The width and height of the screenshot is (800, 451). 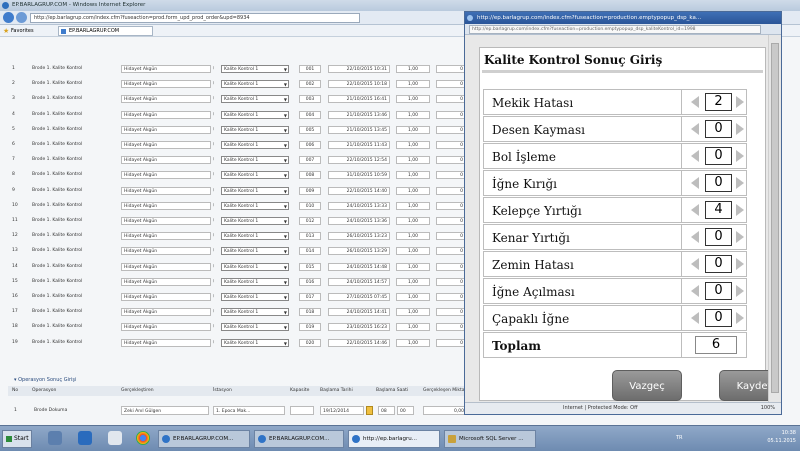 I want to click on calendar-icon, so click(x=369, y=410).